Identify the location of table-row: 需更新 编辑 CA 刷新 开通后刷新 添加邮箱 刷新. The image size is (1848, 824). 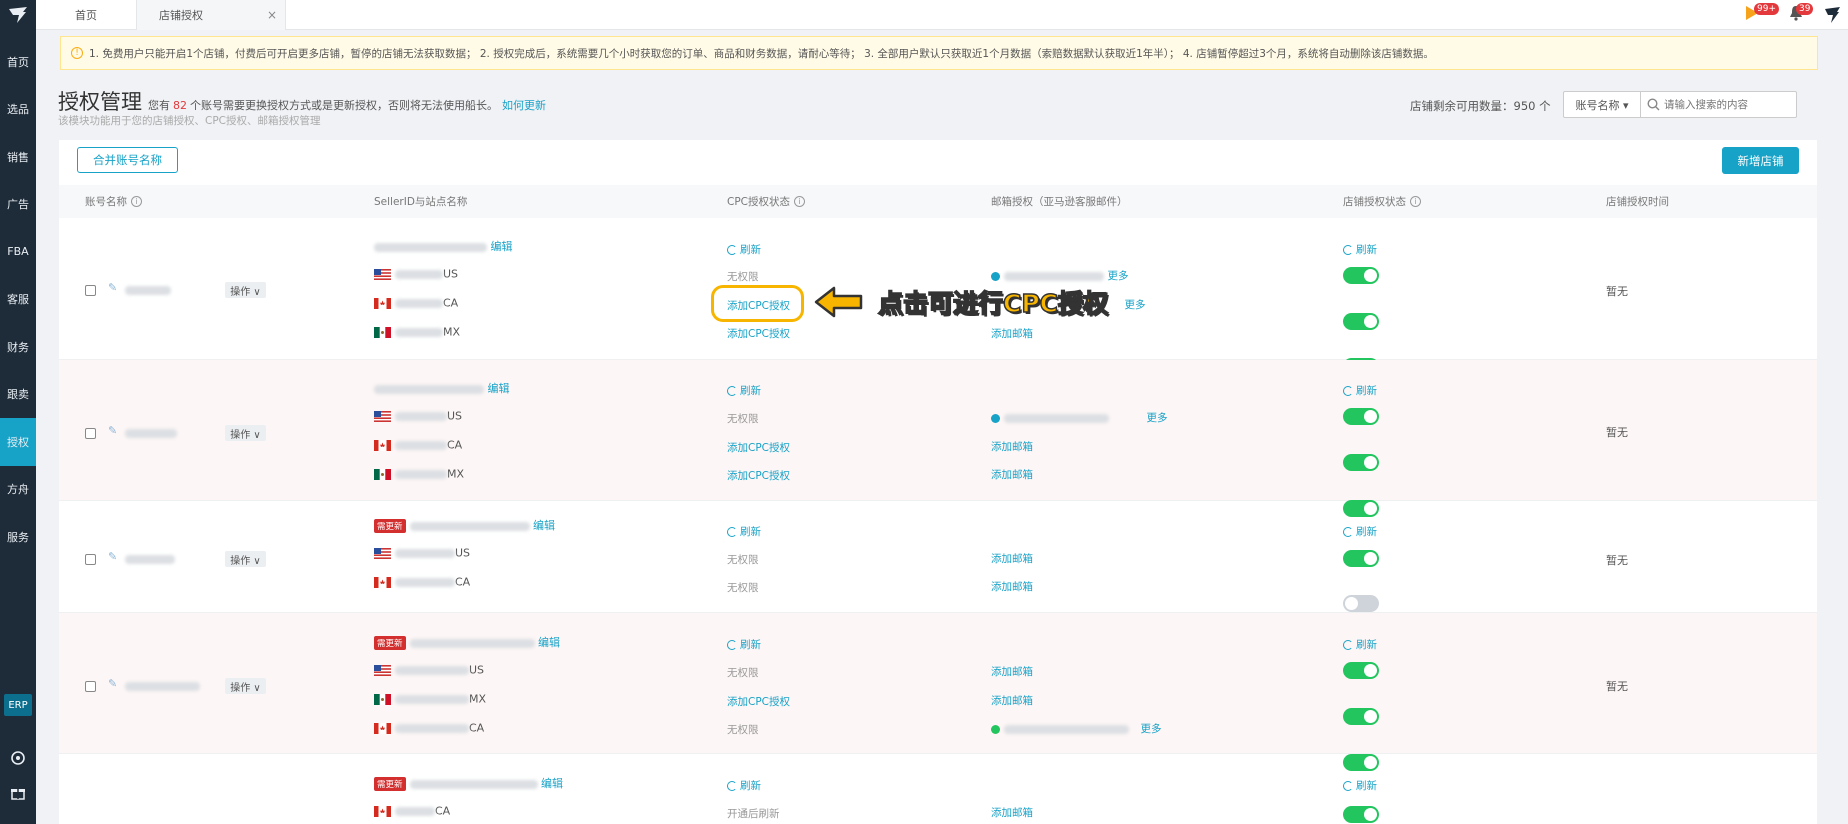
(938, 789).